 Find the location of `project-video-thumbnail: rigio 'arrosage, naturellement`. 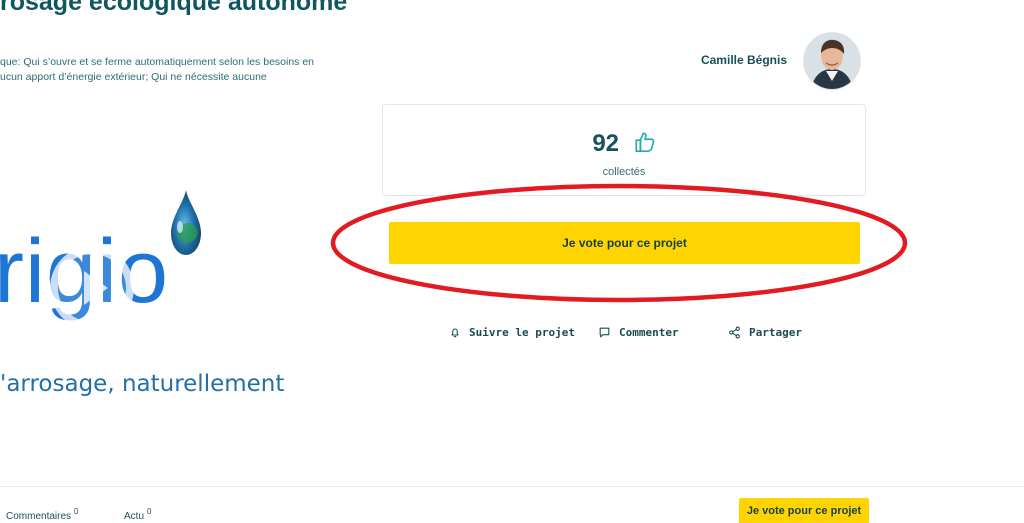

project-video-thumbnail: rigio 'arrosage, naturellement is located at coordinates (155, 298).